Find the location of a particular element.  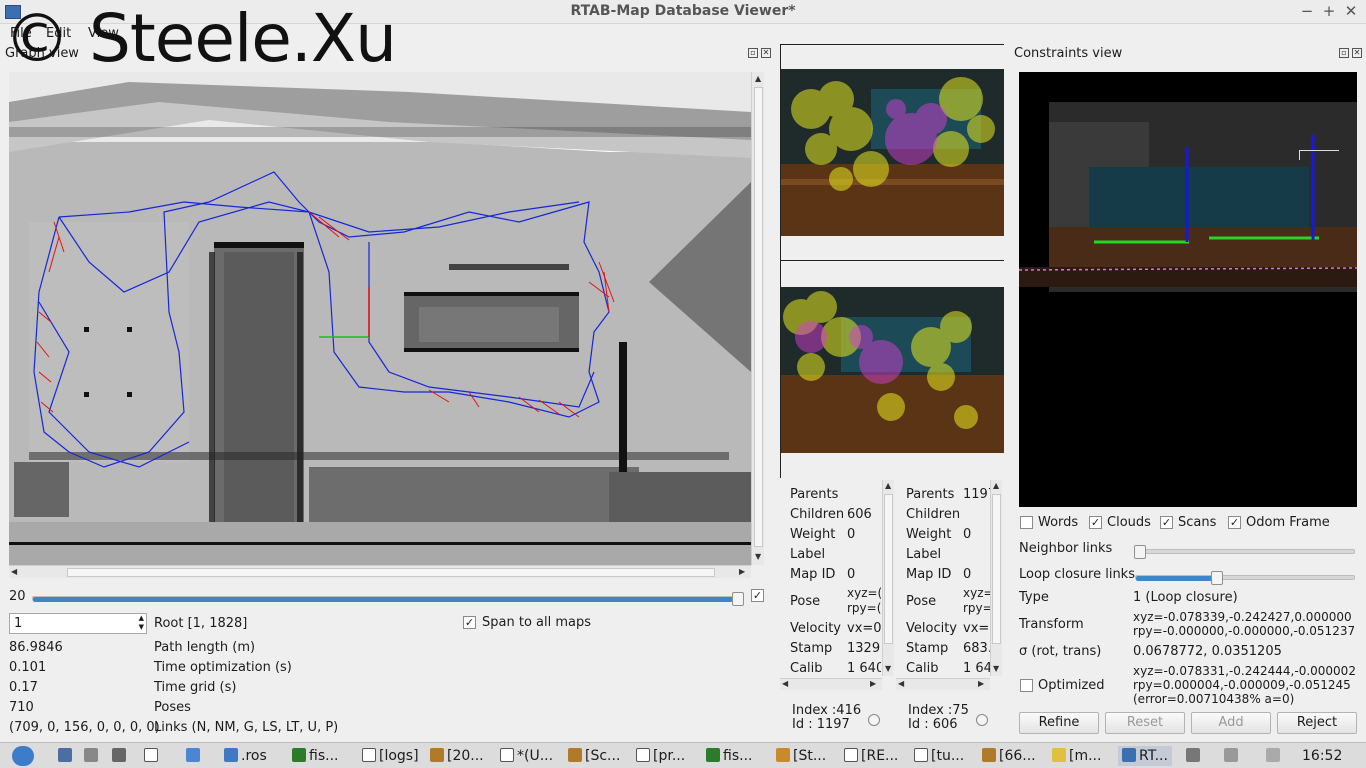

children-value: 606 is located at coordinates (859, 514).